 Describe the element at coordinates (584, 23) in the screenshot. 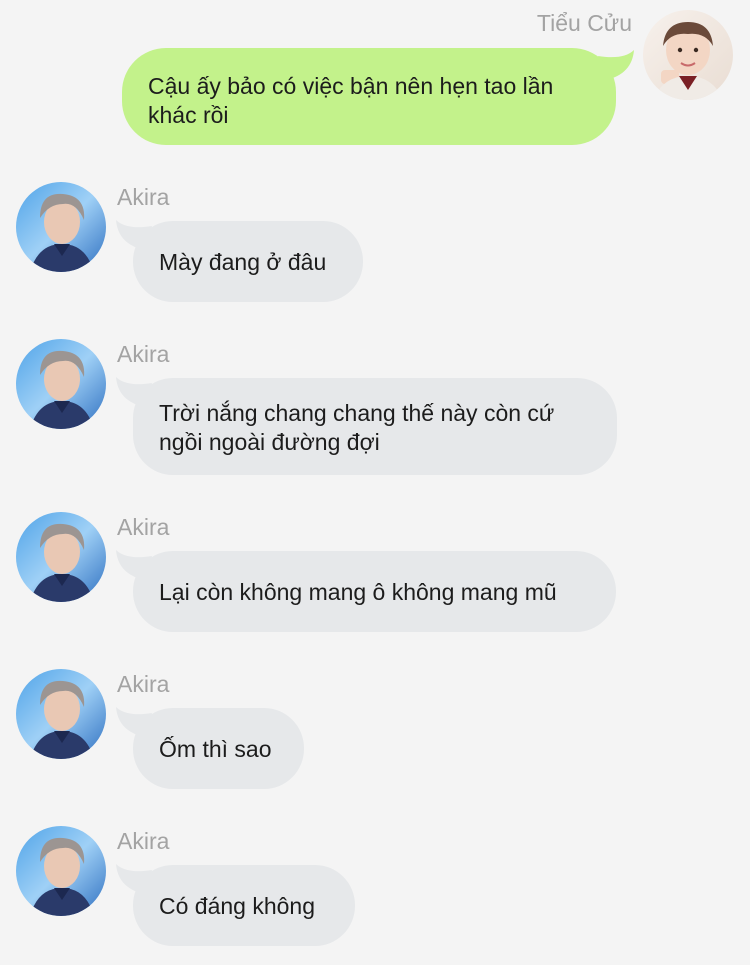

I see `sender-name: Tiểu Cửu` at that location.